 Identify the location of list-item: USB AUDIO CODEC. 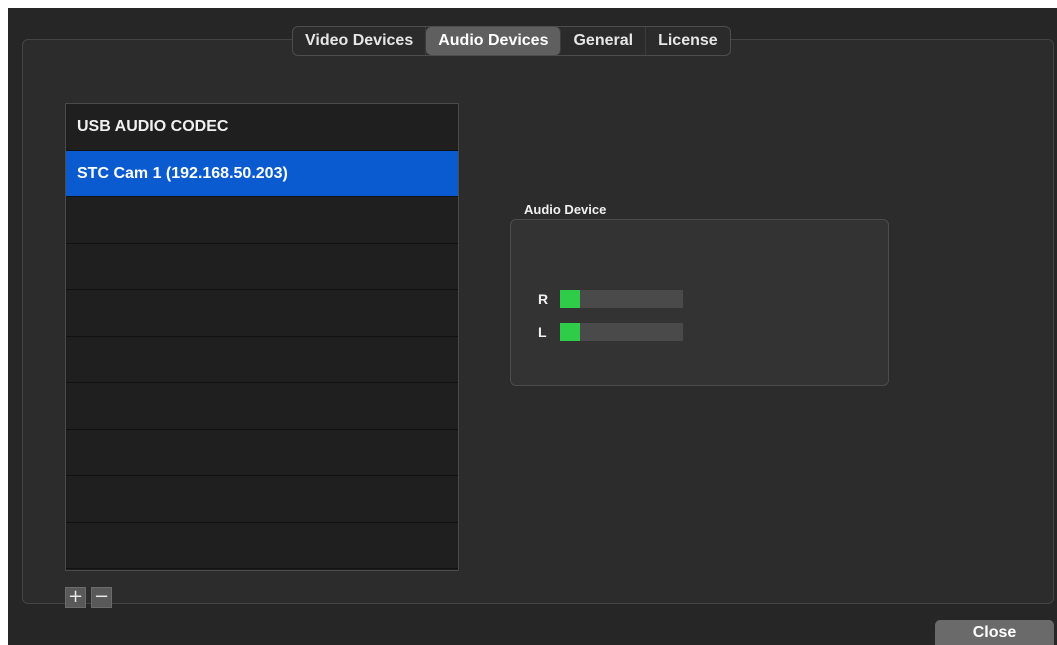
(262, 127).